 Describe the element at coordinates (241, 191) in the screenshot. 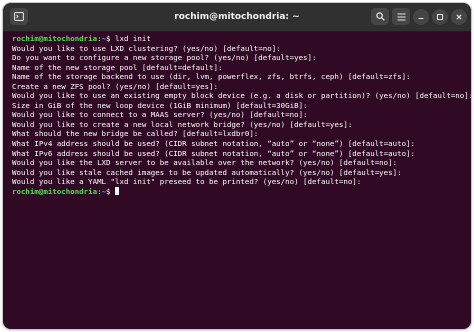

I see `prompt-line: rochim@mitochondria:~$` at that location.